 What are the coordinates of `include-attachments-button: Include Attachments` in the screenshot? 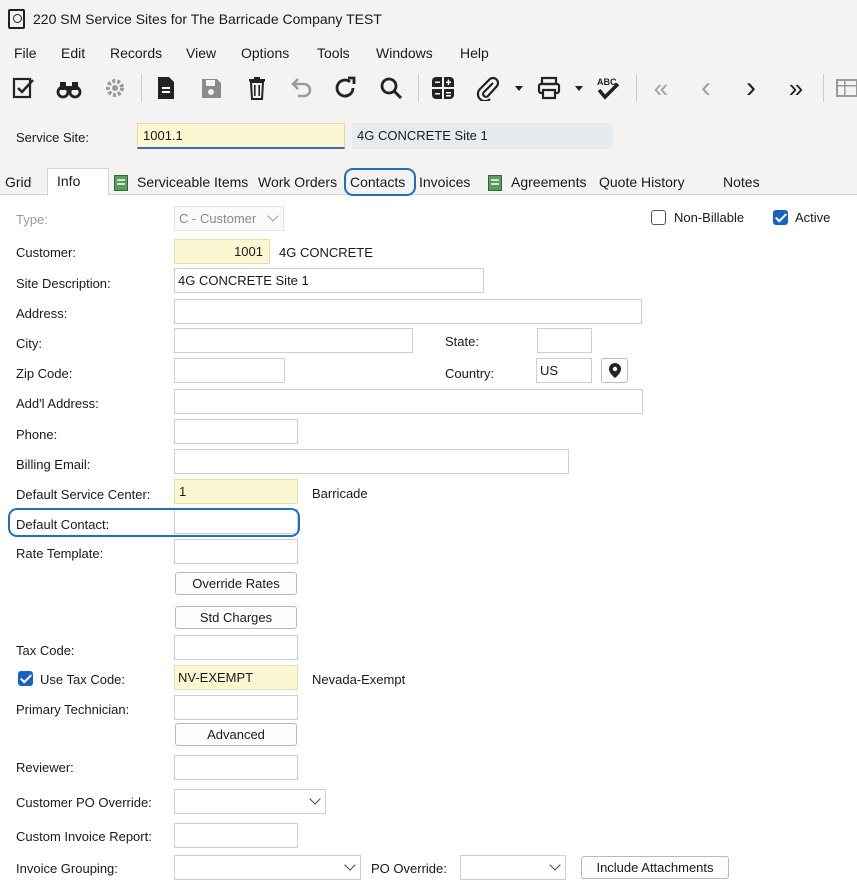 It's located at (655, 867).